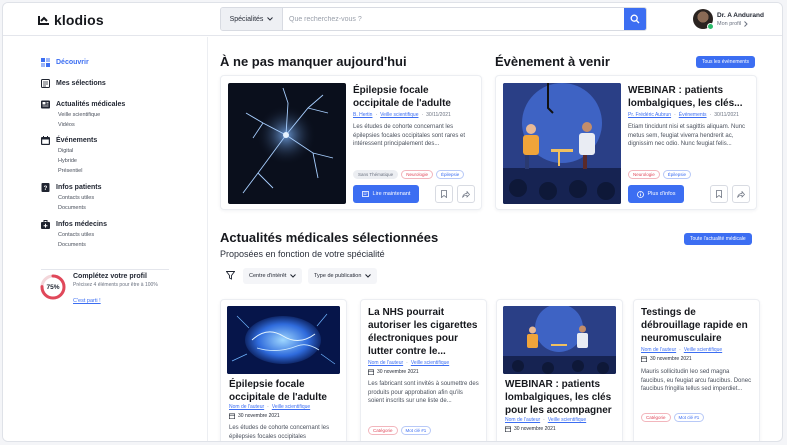 The width and height of the screenshot is (787, 445). I want to click on specialty-select: Spécialités, so click(252, 19).